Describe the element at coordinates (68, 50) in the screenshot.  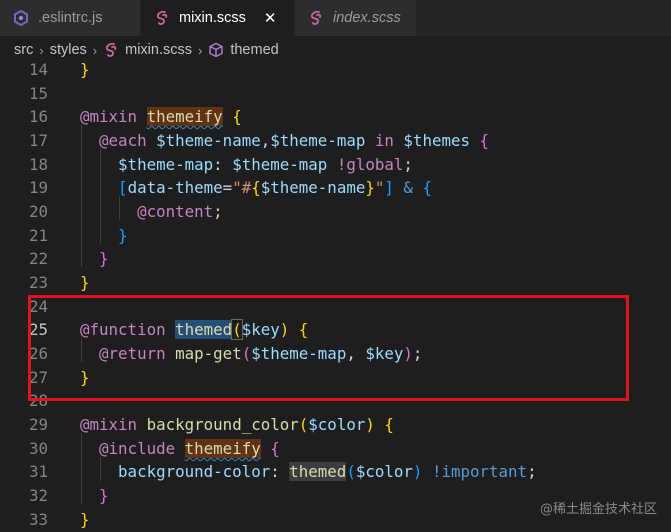
I see `breadcrumb-item-styles: styles` at that location.